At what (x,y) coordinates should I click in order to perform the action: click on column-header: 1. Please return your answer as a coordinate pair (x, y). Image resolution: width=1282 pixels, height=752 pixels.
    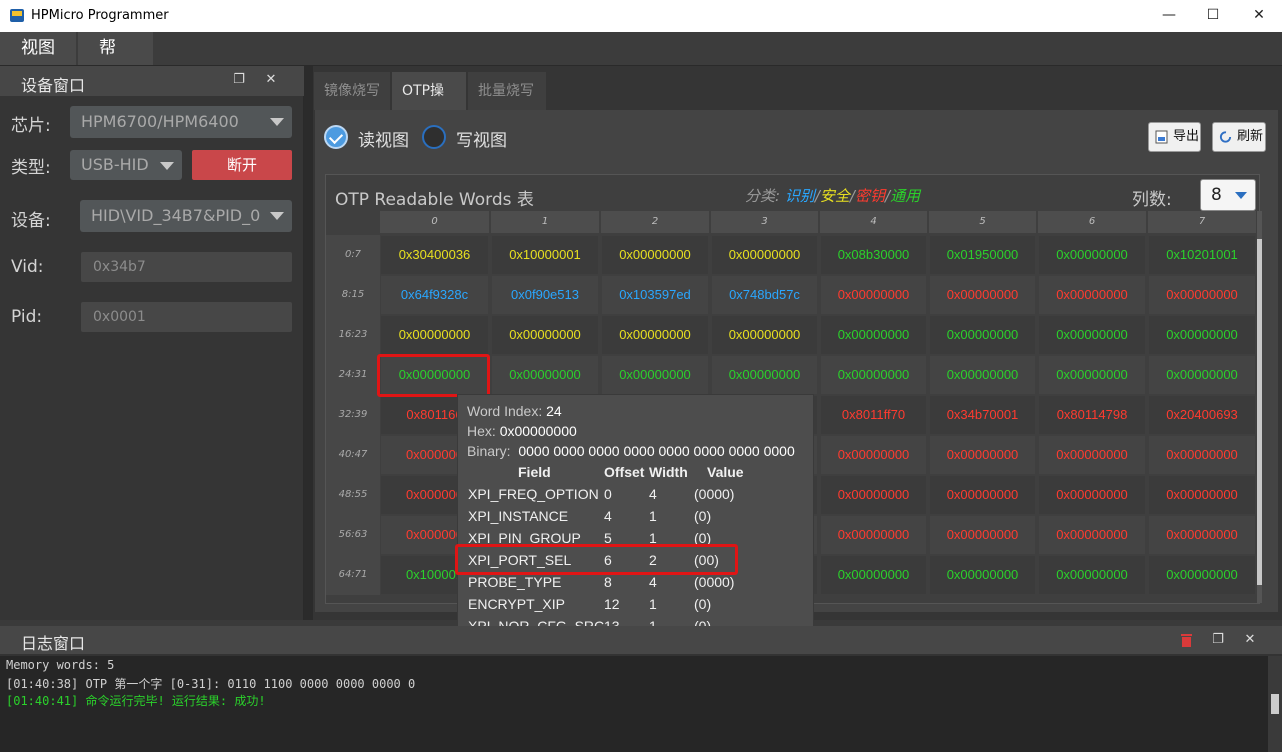
    Looking at the image, I should click on (545, 222).